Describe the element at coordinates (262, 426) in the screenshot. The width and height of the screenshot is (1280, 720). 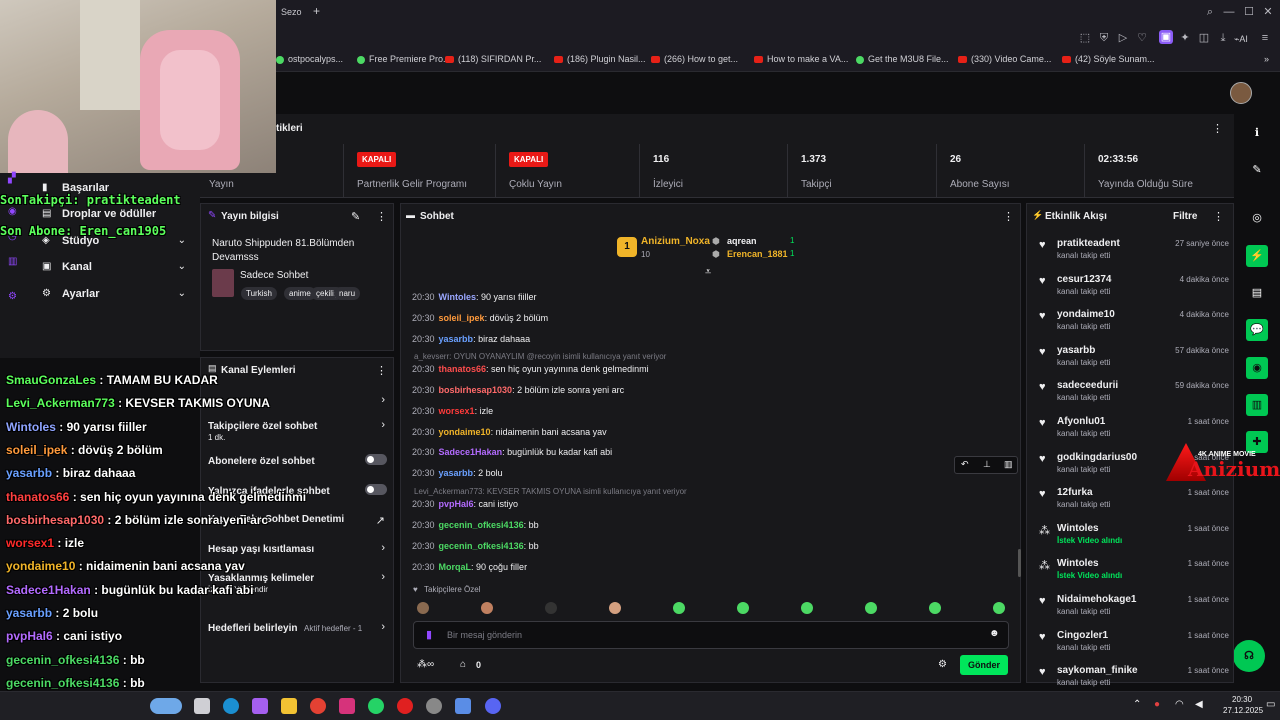
I see `action-1: Takipçilere özel sohbet` at that location.